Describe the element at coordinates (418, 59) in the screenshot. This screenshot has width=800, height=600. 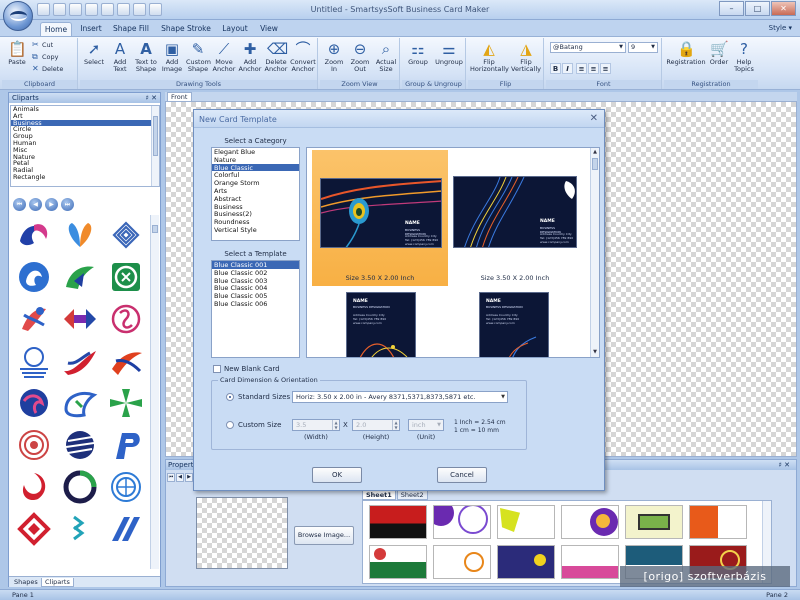
I see `group-button: ⚏ Group` at that location.